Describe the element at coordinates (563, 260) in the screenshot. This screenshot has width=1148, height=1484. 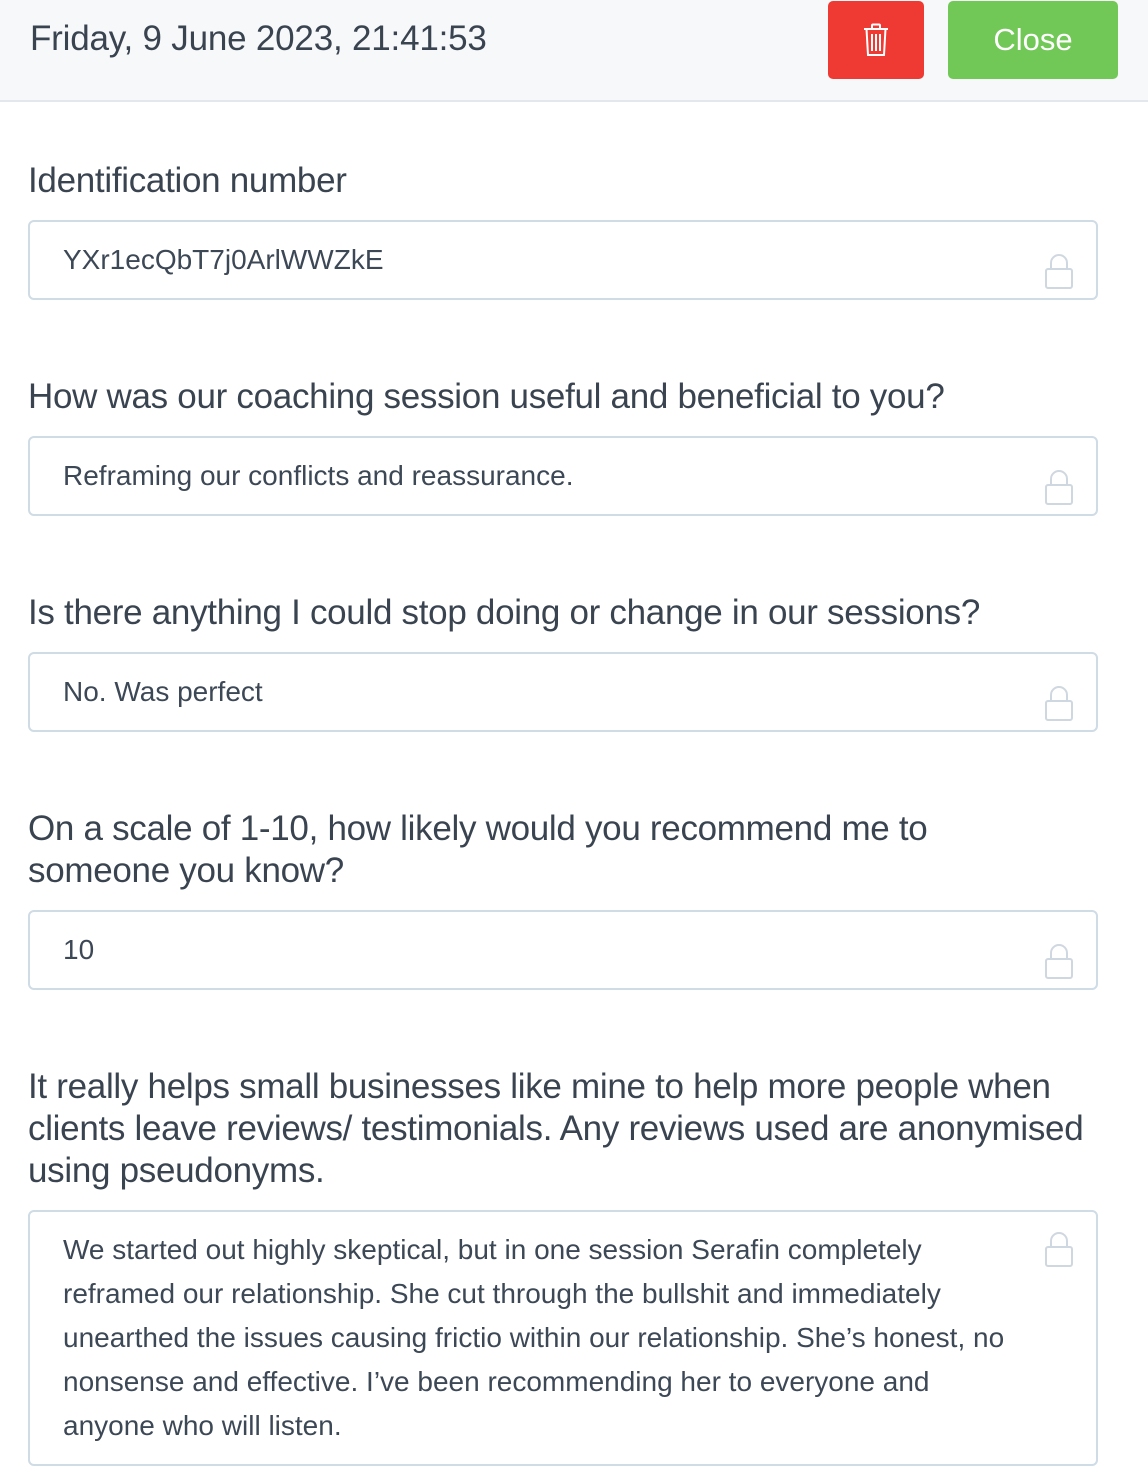
I see `field-value-box: YXr1ecQbT7j0ArlWWZkE` at that location.